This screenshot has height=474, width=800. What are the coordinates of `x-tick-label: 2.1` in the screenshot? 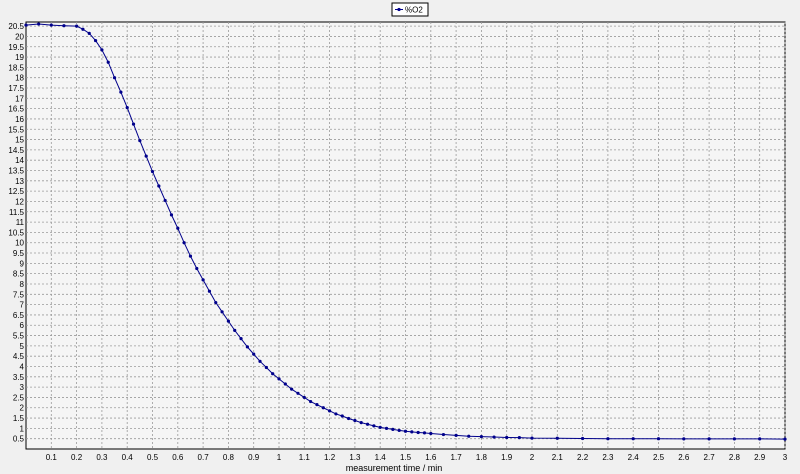 It's located at (558, 457).